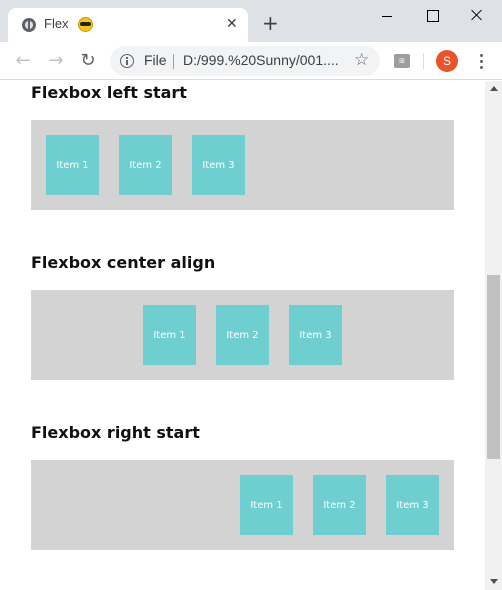 This screenshot has width=502, height=590. What do you see at coordinates (402, 61) in the screenshot?
I see `extension-icon: ⊞` at bounding box center [402, 61].